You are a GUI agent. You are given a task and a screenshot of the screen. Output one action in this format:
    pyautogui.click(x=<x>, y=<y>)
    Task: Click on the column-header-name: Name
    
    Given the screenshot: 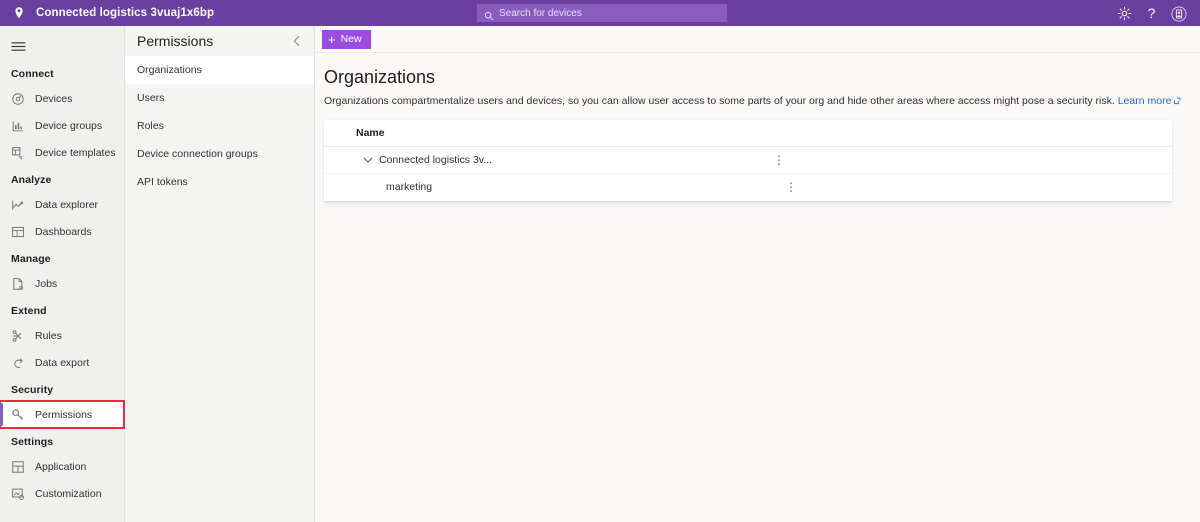 What is the action you would take?
    pyautogui.click(x=370, y=132)
    